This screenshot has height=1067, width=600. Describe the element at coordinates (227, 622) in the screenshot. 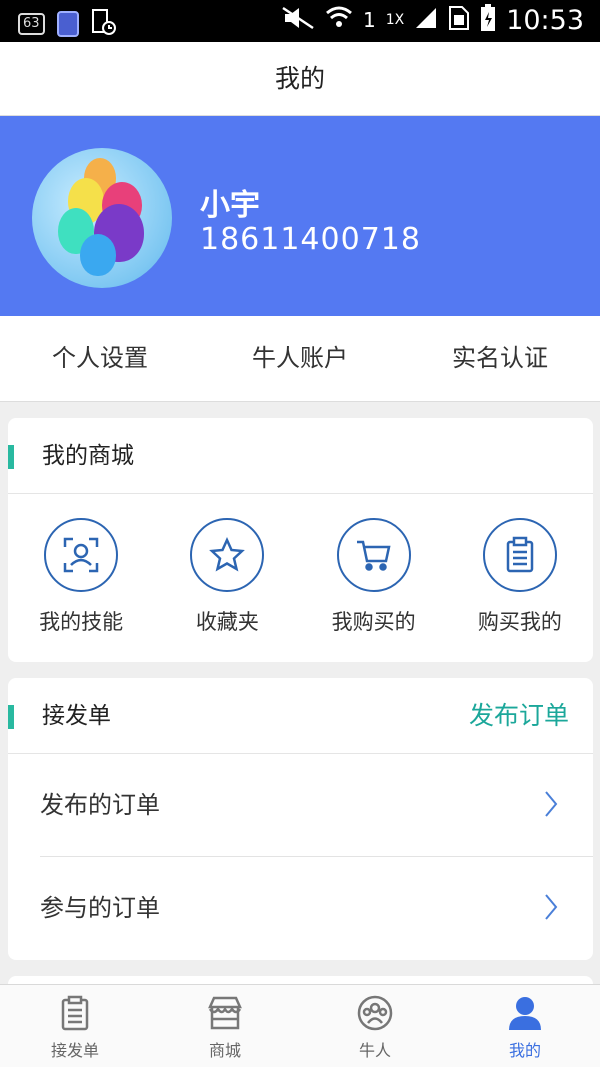

I see `favorites-label: 收藏夹` at that location.